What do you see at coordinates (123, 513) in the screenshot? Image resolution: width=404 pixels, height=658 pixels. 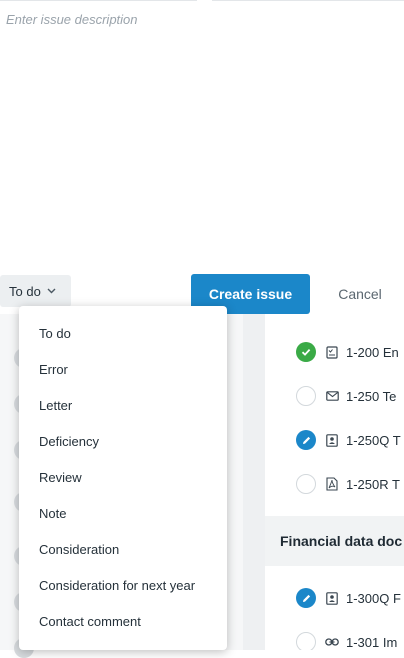 I see `menu-item-note: Note` at bounding box center [123, 513].